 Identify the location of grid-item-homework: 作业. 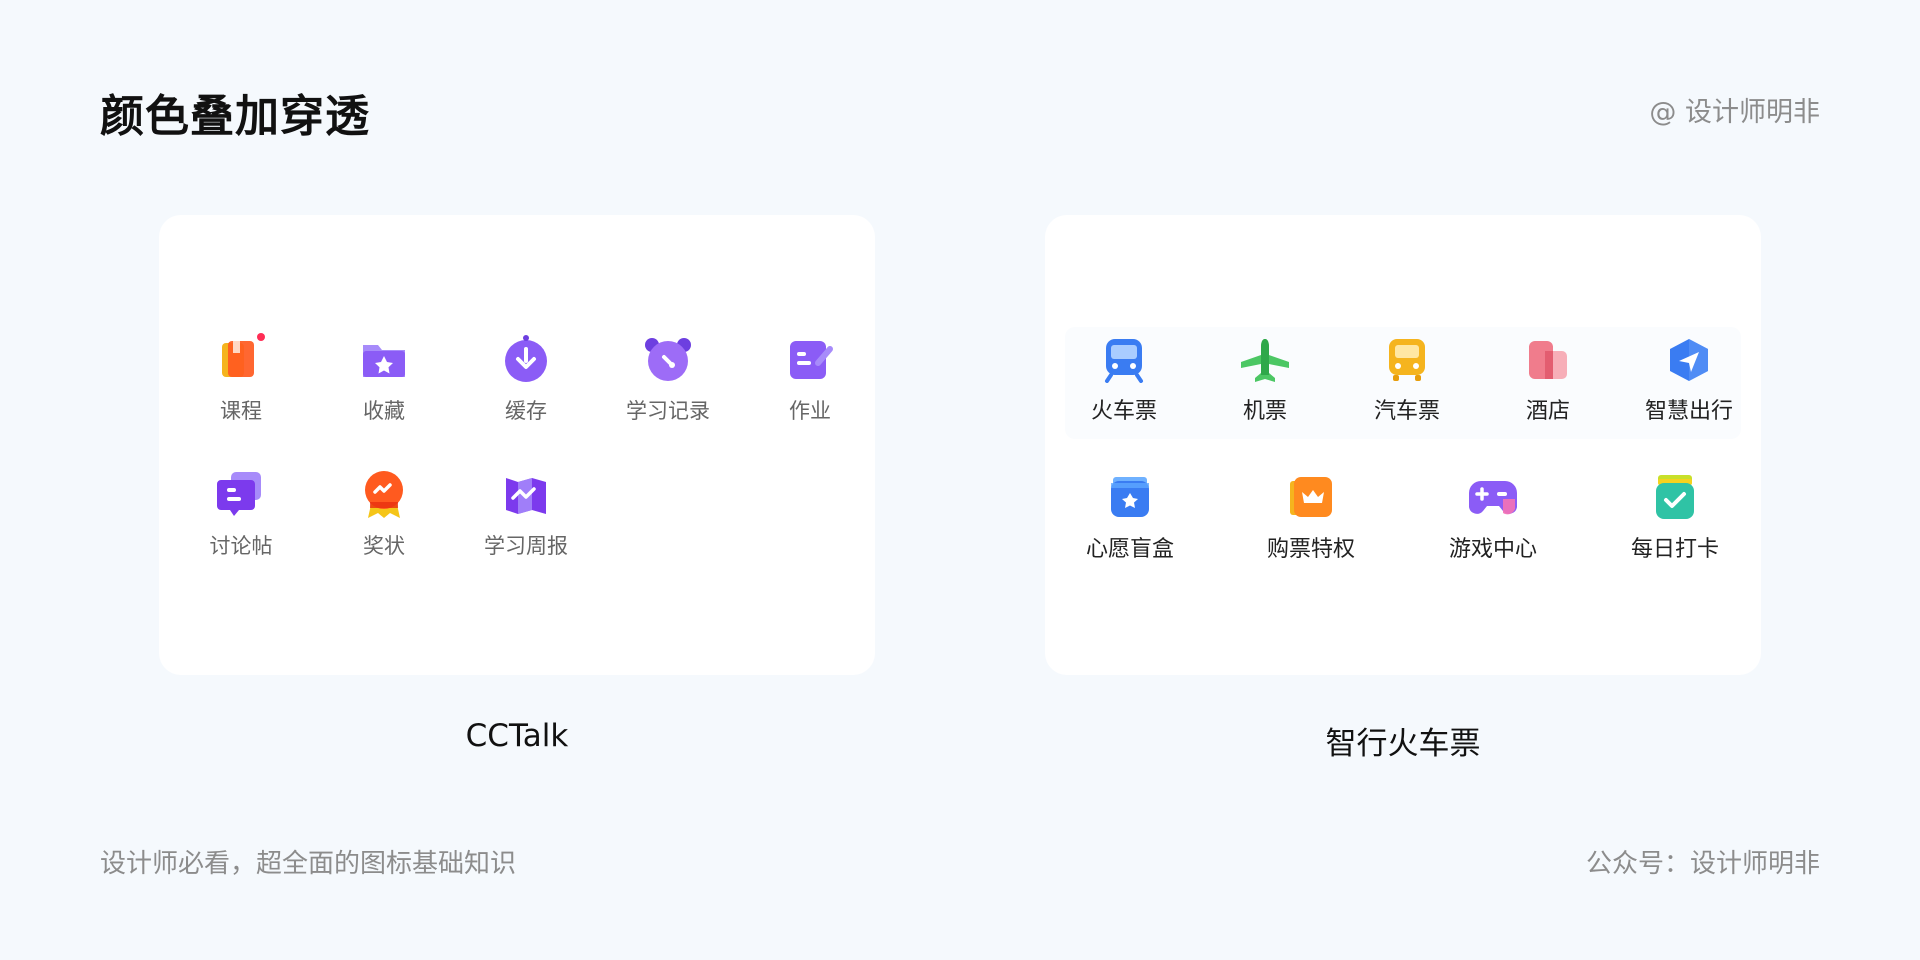
(810, 379).